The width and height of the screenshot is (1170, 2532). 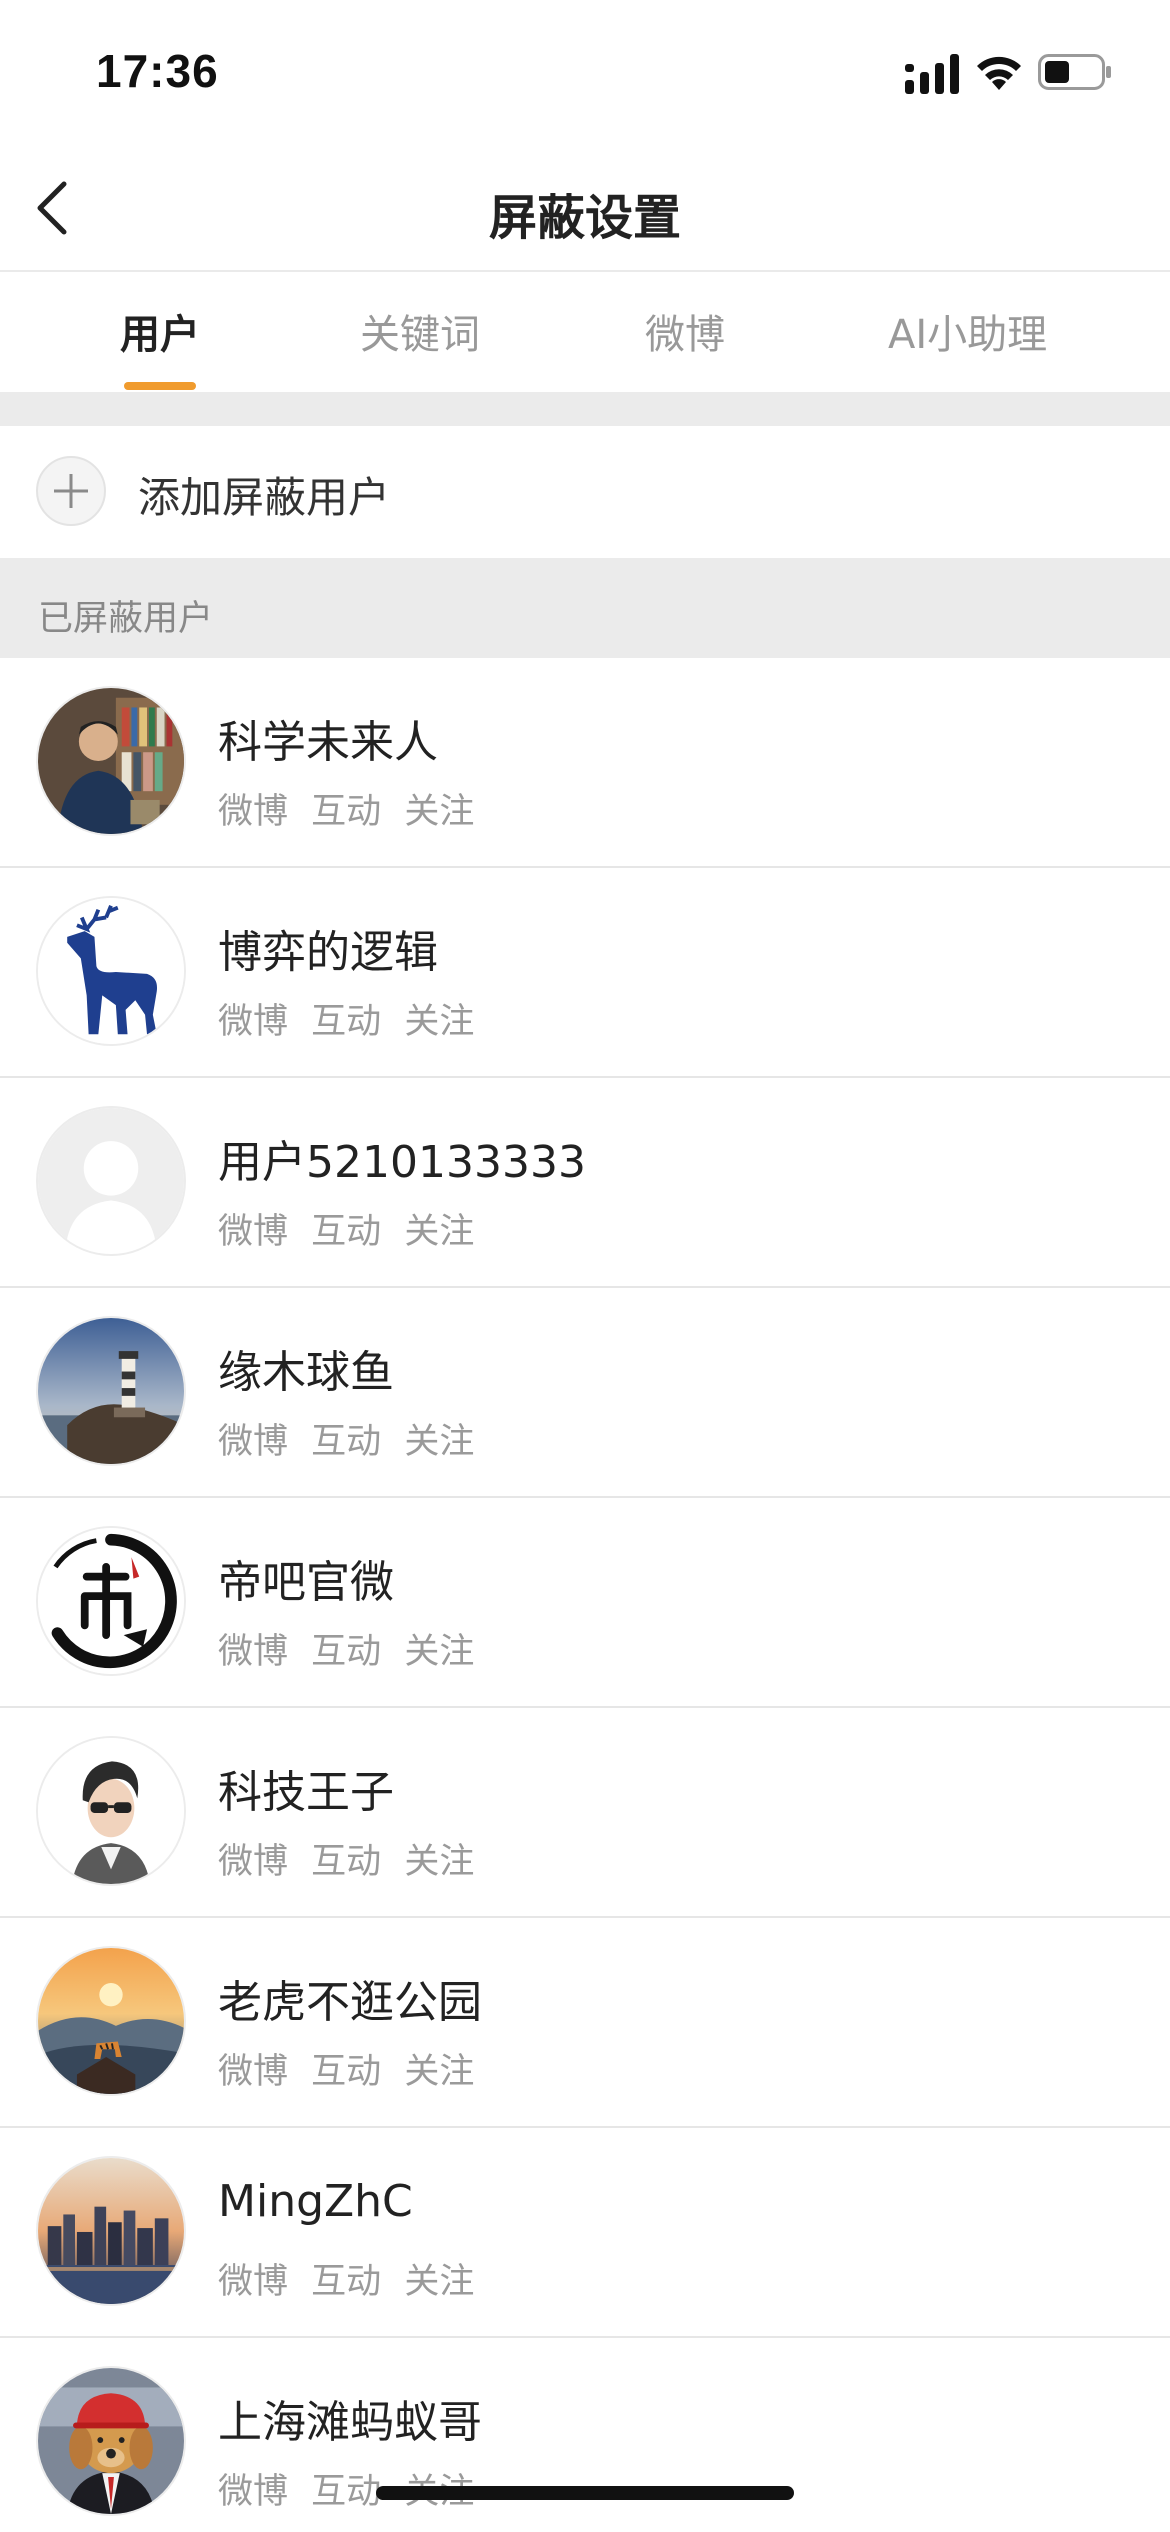 What do you see at coordinates (967, 331) in the screenshot?
I see `tab-ai-assistant: AI小助理` at bounding box center [967, 331].